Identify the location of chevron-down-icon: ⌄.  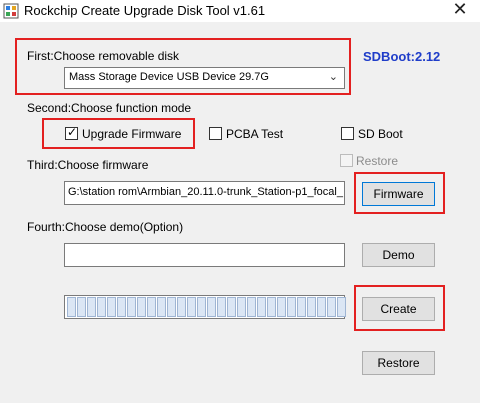
(333, 76).